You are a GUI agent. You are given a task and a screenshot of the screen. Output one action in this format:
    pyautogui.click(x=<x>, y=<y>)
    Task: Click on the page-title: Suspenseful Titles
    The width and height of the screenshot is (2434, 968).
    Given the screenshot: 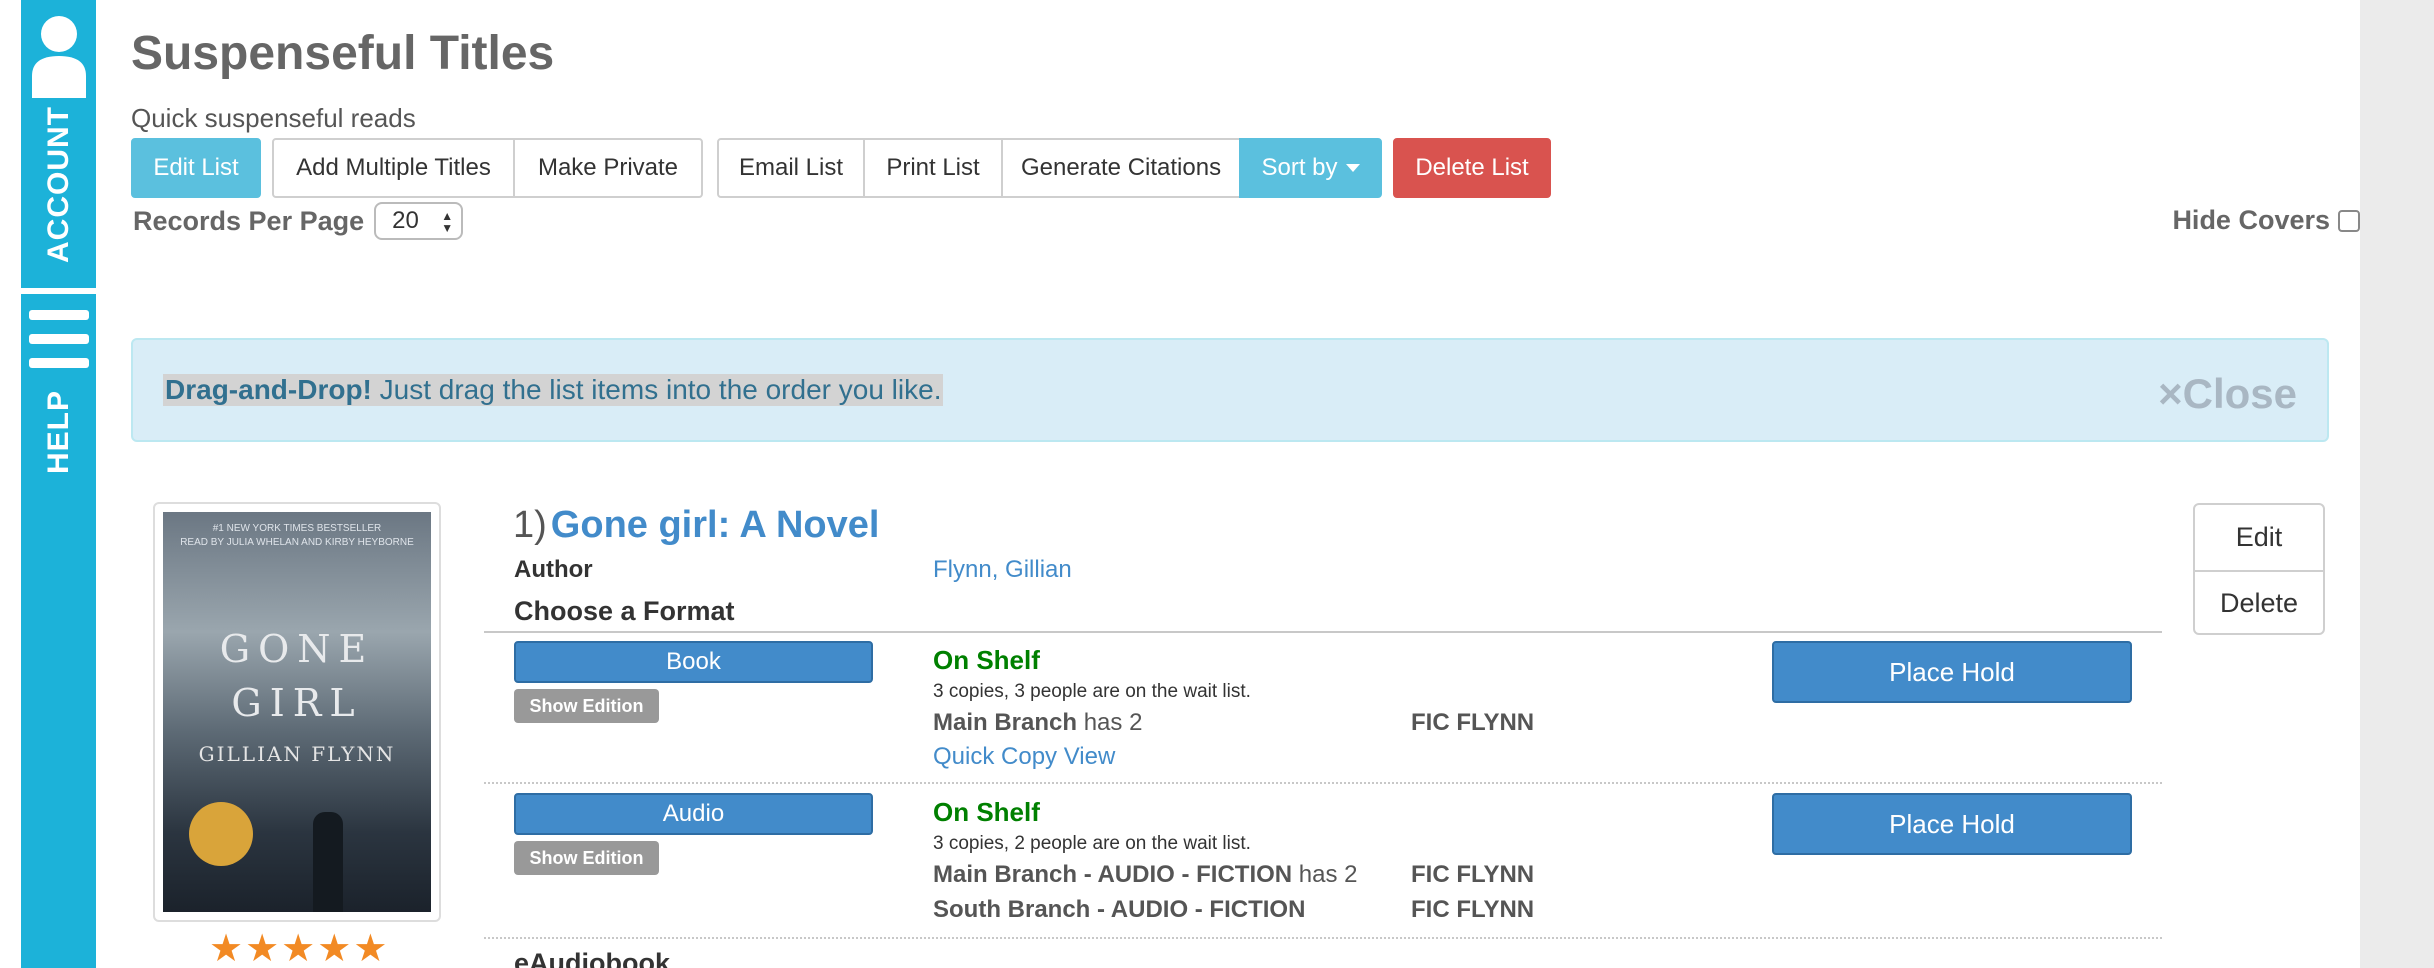 What is the action you would take?
    pyautogui.click(x=343, y=53)
    